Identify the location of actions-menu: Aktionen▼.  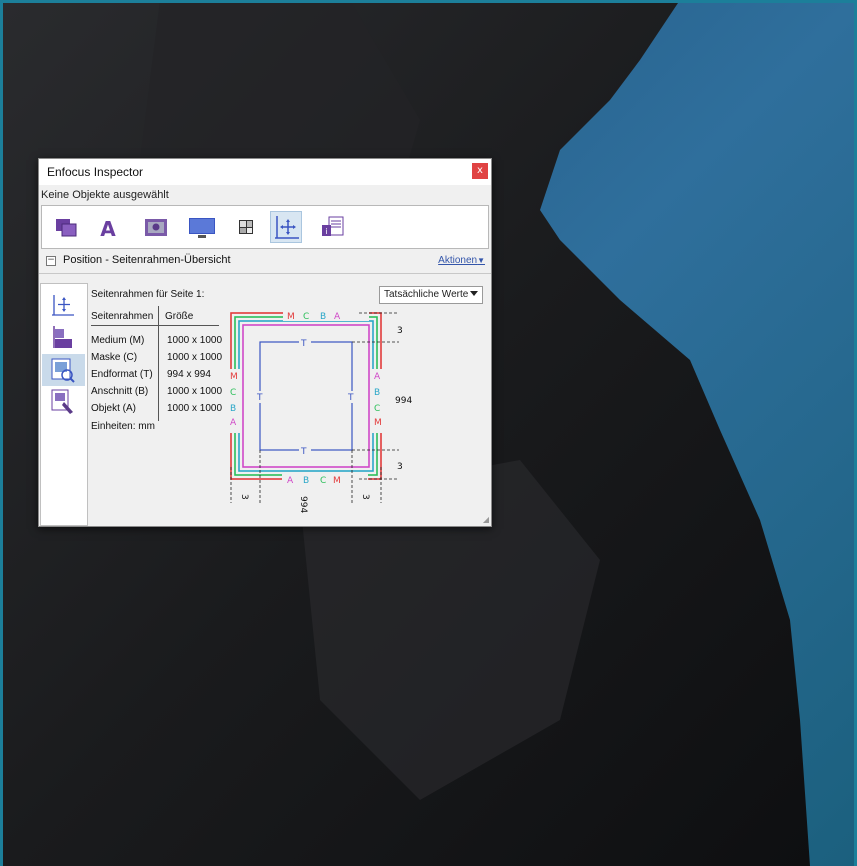
(461, 260).